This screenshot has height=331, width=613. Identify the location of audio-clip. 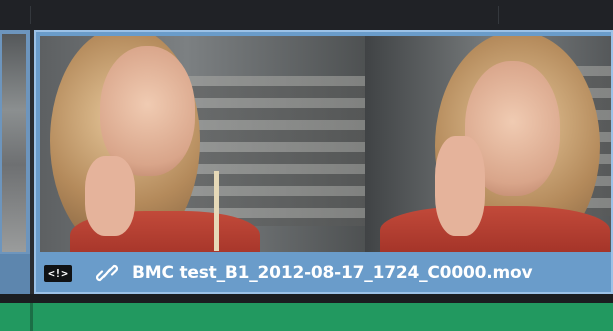
(306, 317).